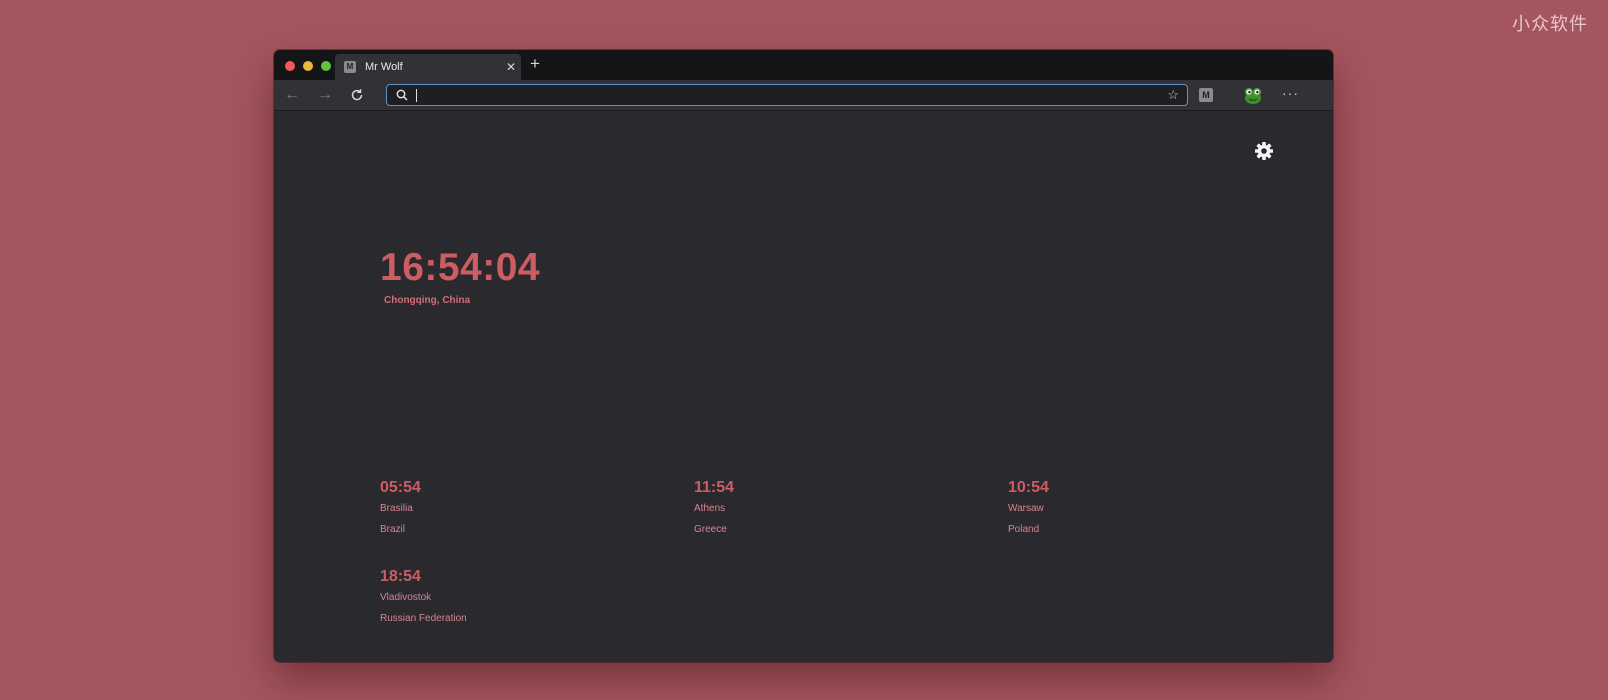 The height and width of the screenshot is (700, 1608). Describe the element at coordinates (396, 508) in the screenshot. I see `city-name: Brasilia` at that location.